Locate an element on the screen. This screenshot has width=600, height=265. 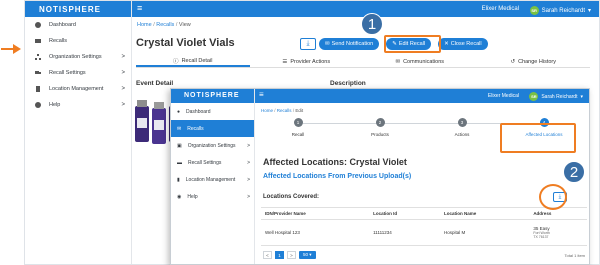
next-page-button: > is located at coordinates (291, 255).